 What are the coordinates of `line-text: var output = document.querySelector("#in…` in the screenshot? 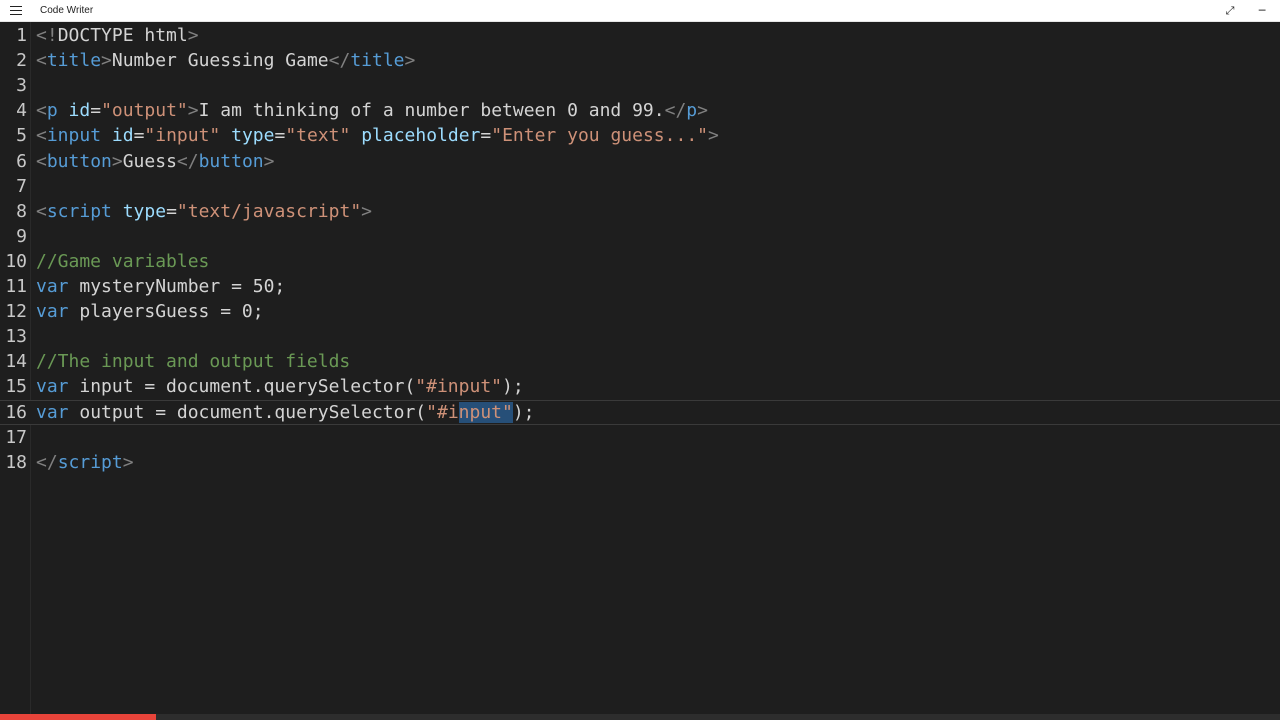 It's located at (285, 412).